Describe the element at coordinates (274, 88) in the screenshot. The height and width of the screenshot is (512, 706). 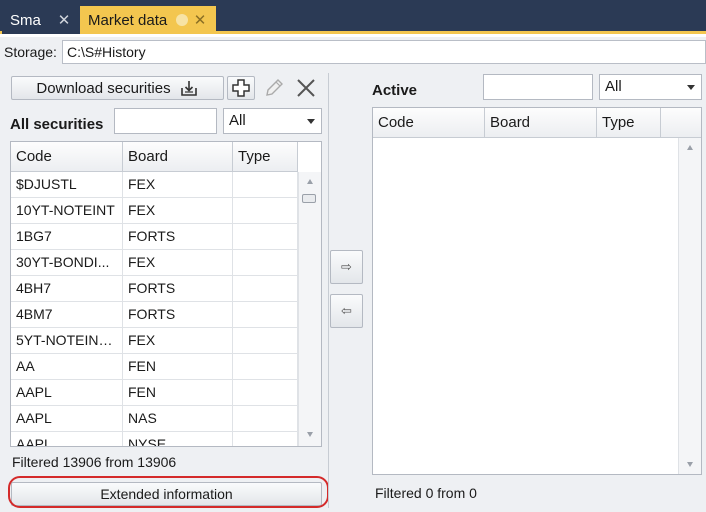
I see `edit-security-pencil-icon` at that location.